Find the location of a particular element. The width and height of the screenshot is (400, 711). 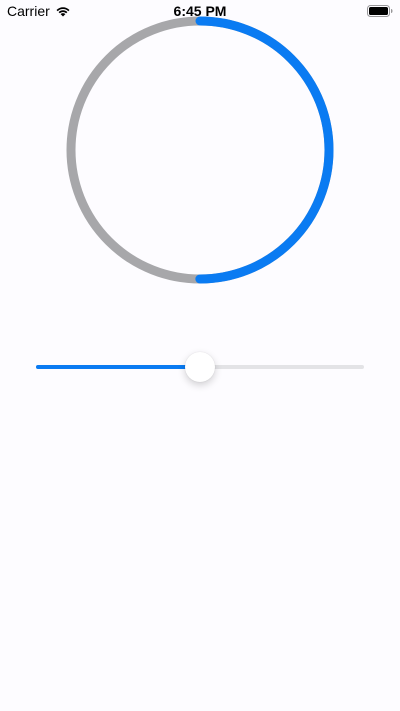

progress-slider is located at coordinates (200, 367).